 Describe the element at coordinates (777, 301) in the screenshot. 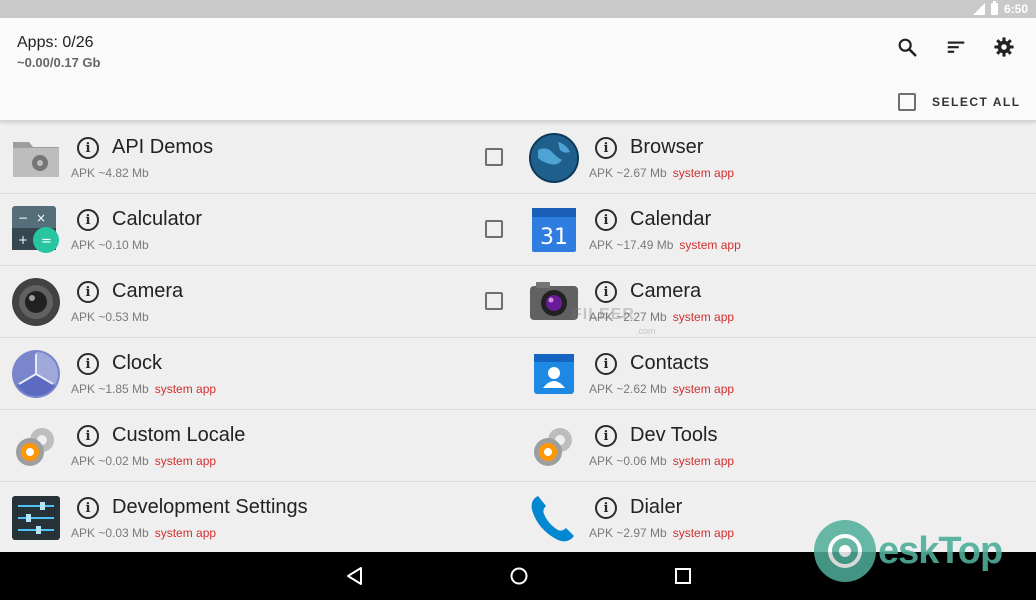

I see `list-item: i Camera APK ~2.27 Mb system app` at that location.